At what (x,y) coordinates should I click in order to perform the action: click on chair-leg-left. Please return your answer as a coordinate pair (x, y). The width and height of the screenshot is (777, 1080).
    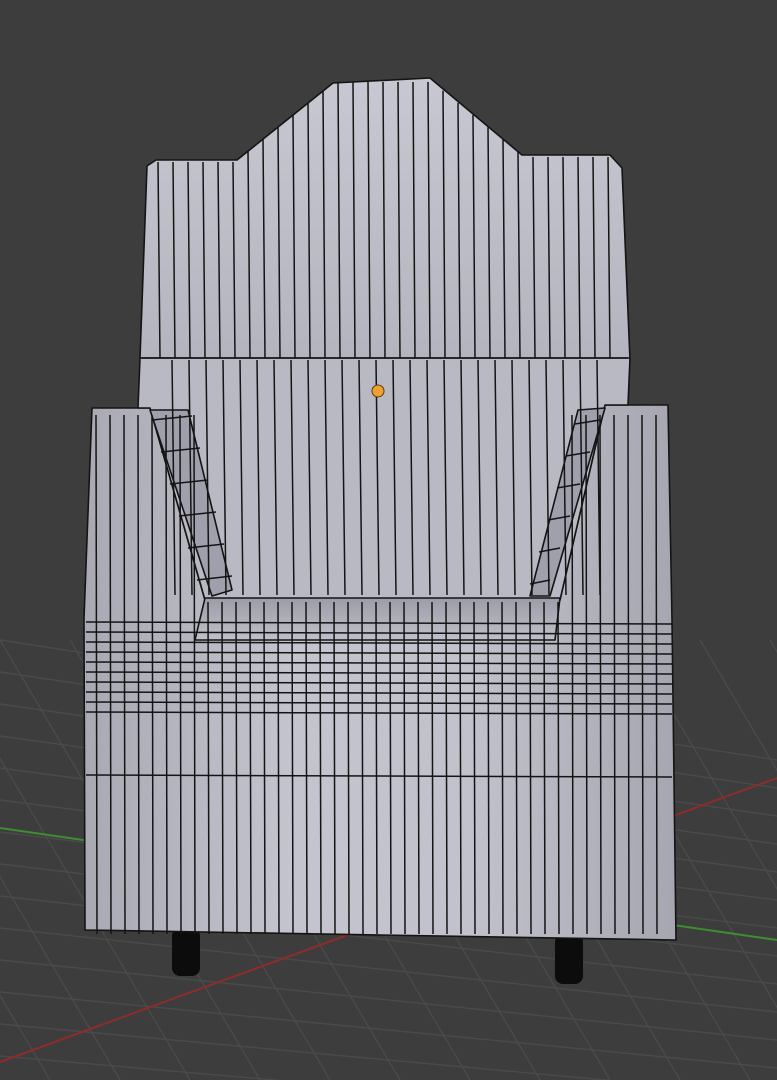
    Looking at the image, I should click on (186, 952).